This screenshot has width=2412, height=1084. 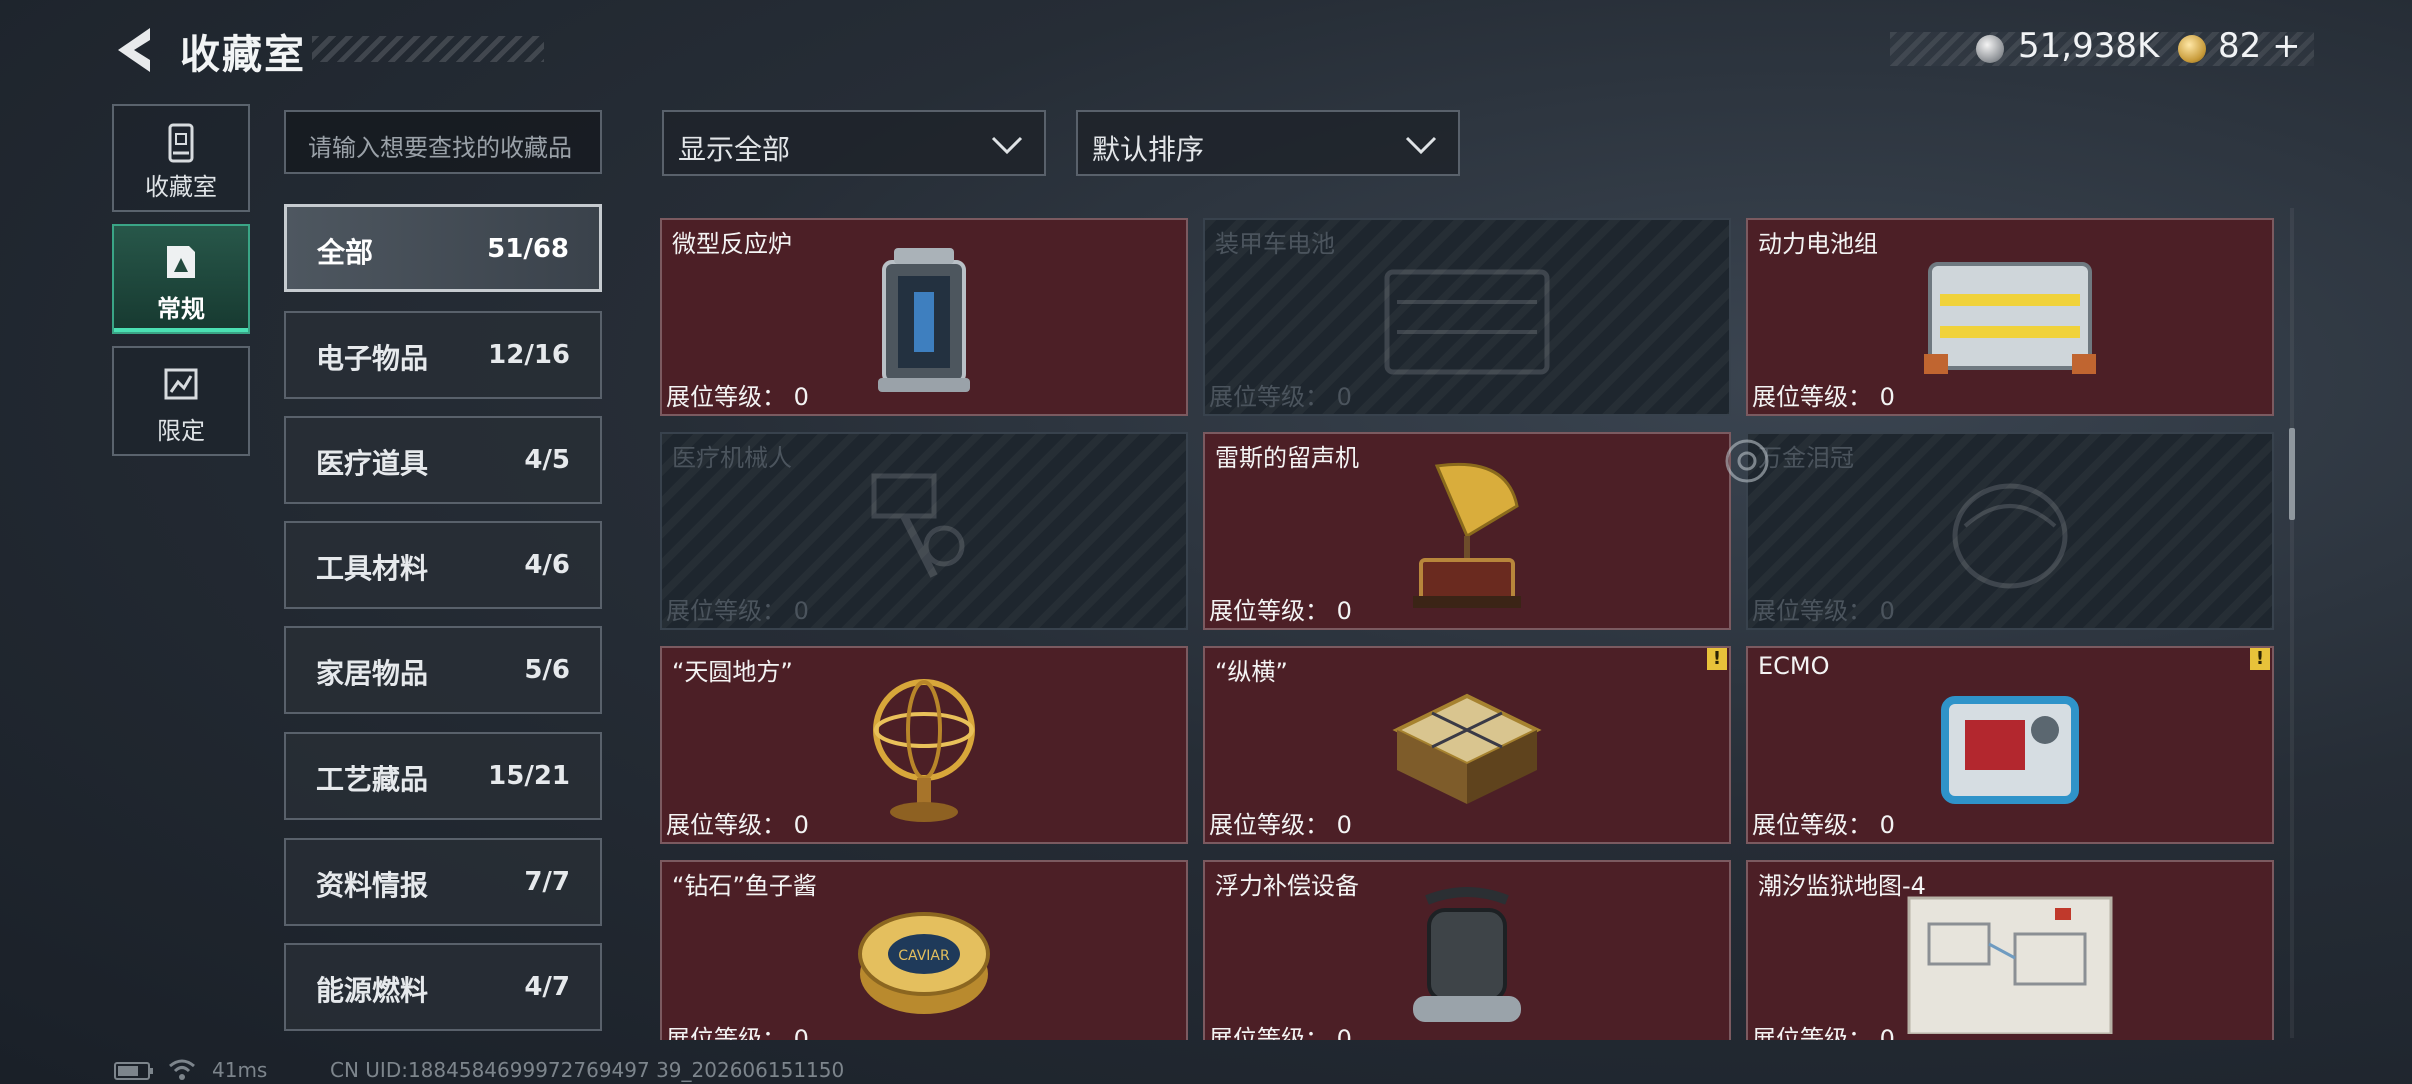 What do you see at coordinates (1794, 666) in the screenshot?
I see `item-name: ECMO` at bounding box center [1794, 666].